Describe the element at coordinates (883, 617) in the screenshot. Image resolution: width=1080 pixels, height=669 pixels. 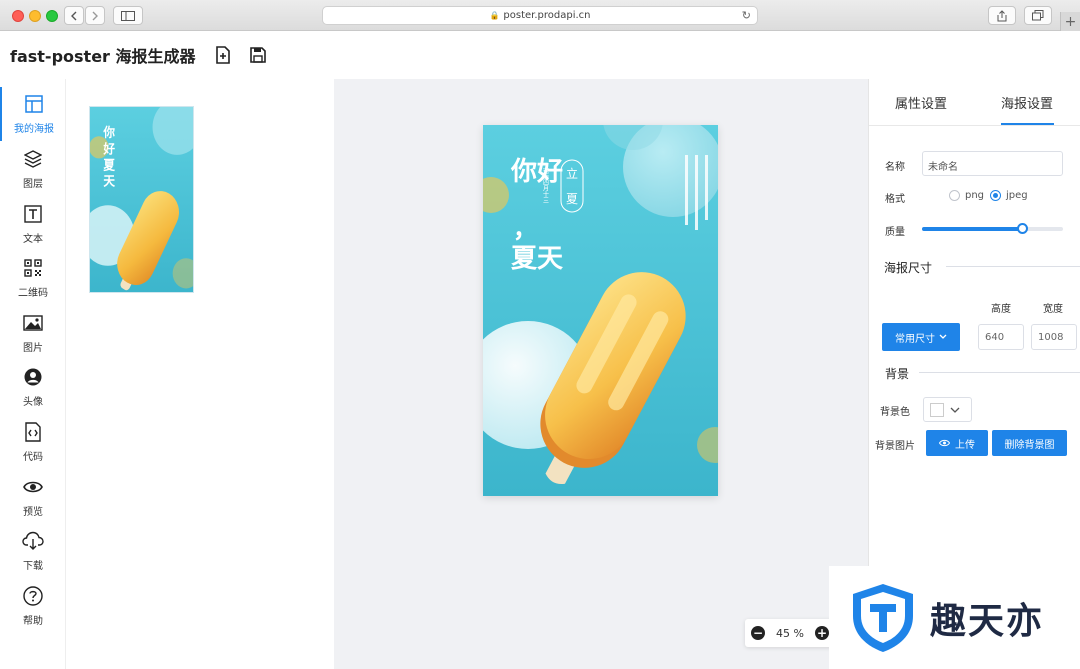
I see `shield-logo-icon` at that location.